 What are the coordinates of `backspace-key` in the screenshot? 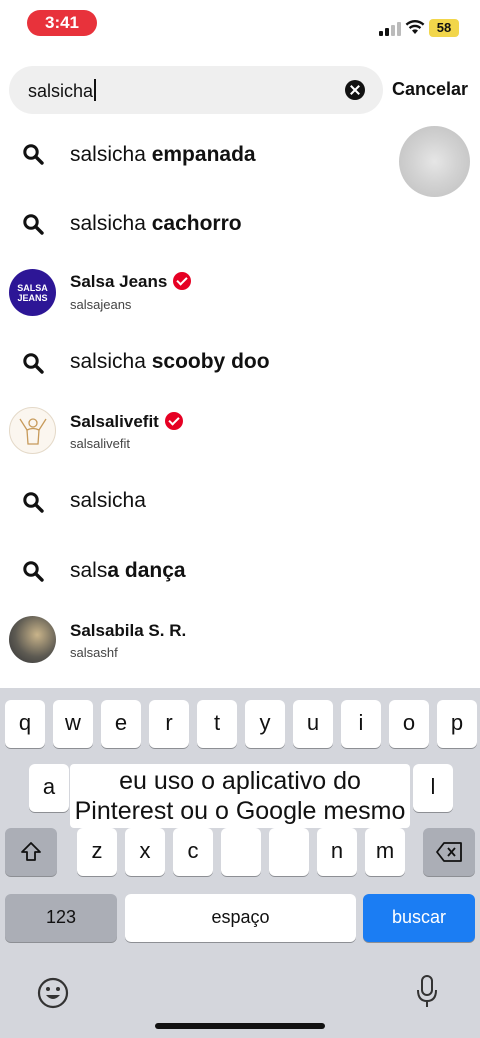 It's located at (449, 852).